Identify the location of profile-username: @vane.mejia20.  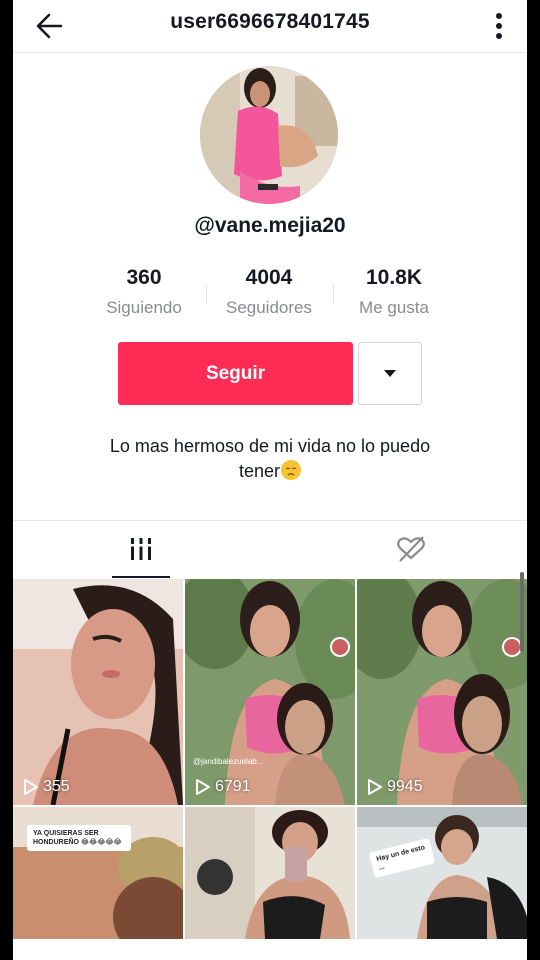
(270, 225).